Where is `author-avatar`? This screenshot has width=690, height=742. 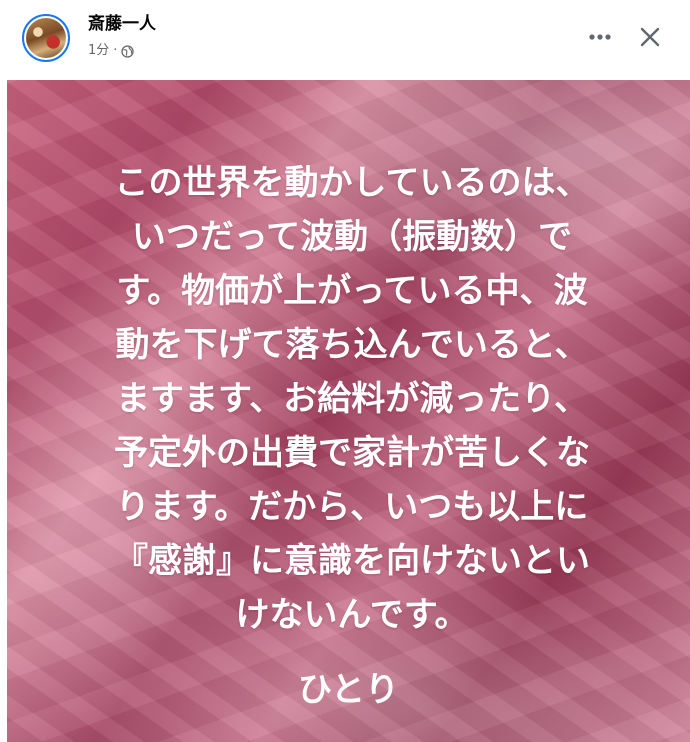
author-avatar is located at coordinates (46, 38).